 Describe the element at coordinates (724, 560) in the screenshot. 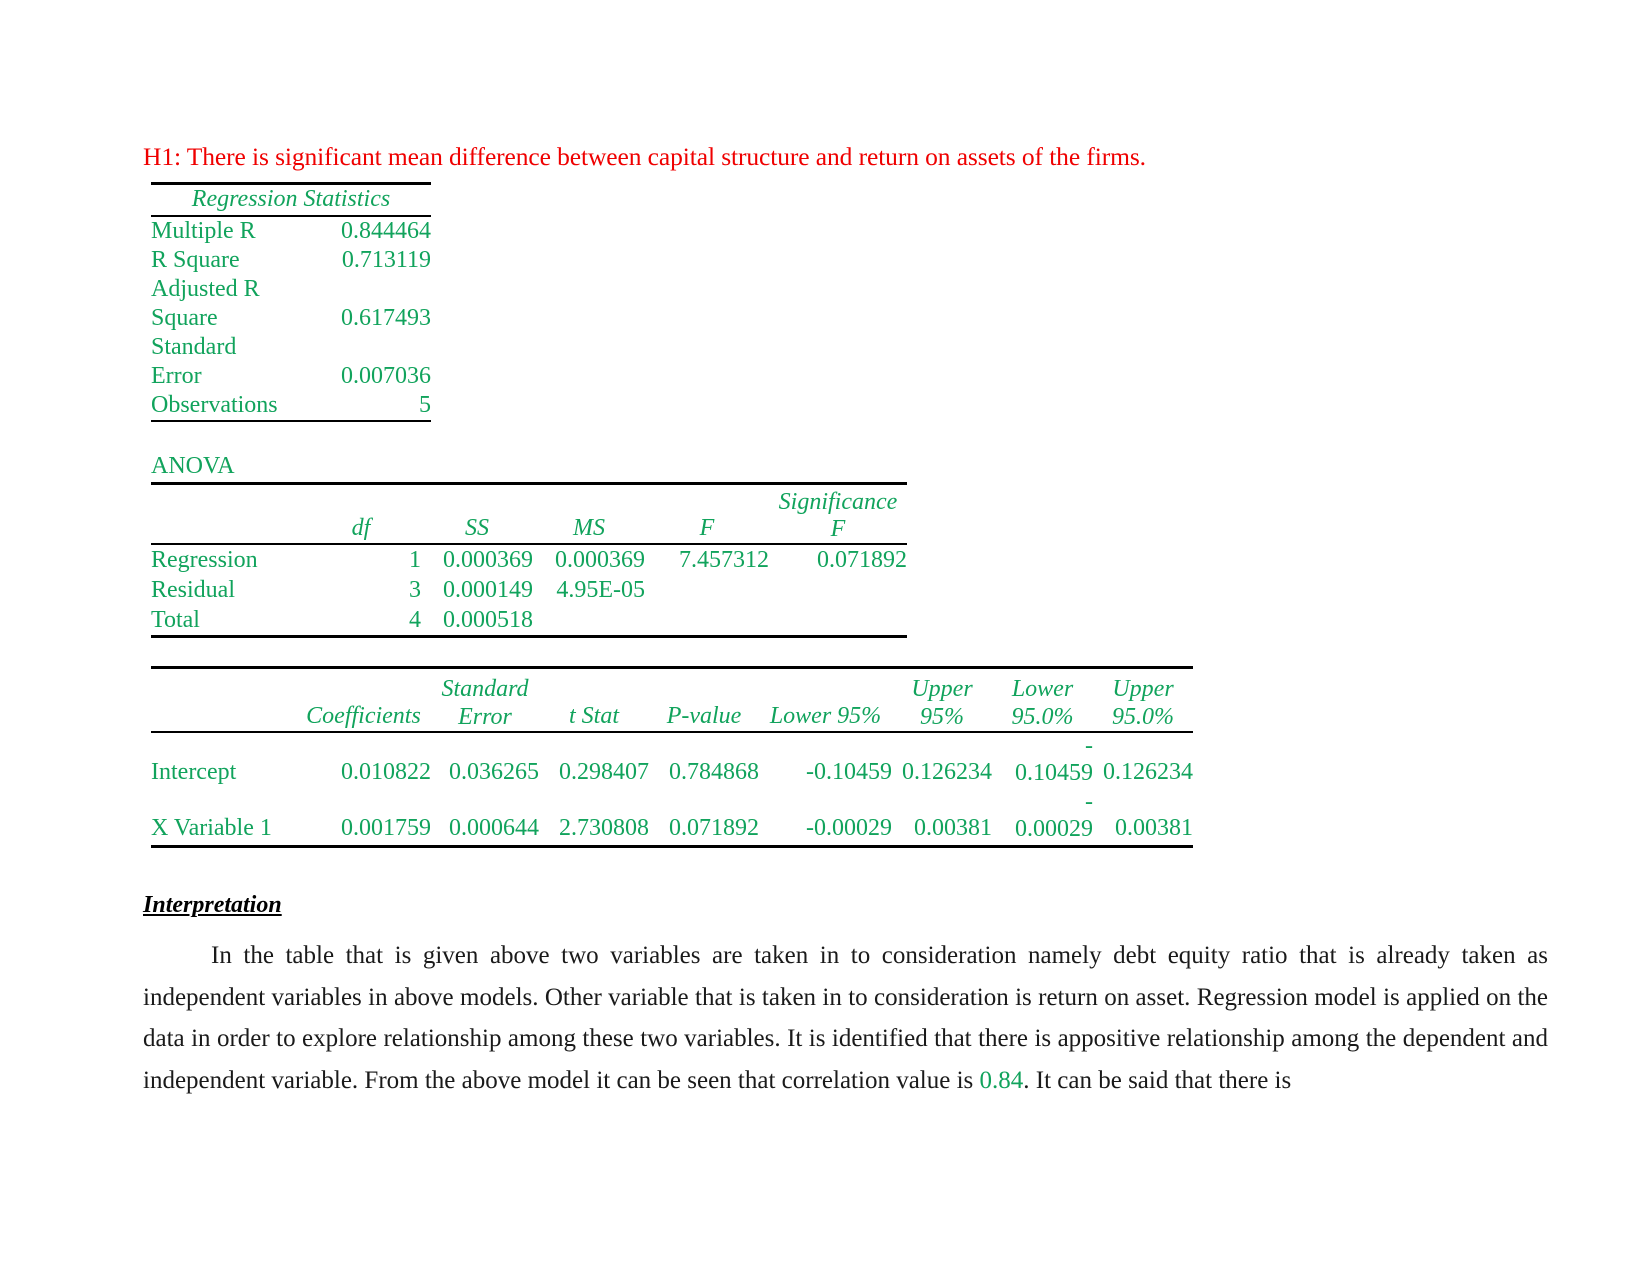

I see `anova-f-regression: 7.457312` at that location.